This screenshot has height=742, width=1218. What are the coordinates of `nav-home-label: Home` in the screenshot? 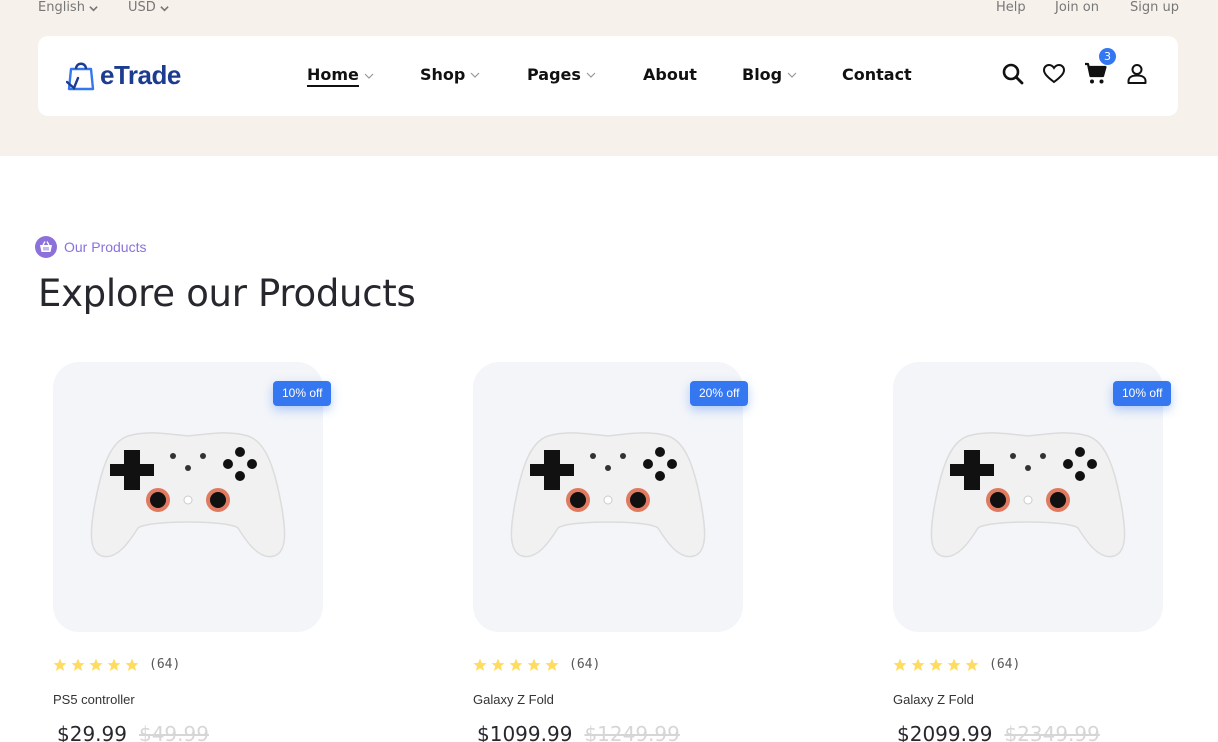 It's located at (333, 76).